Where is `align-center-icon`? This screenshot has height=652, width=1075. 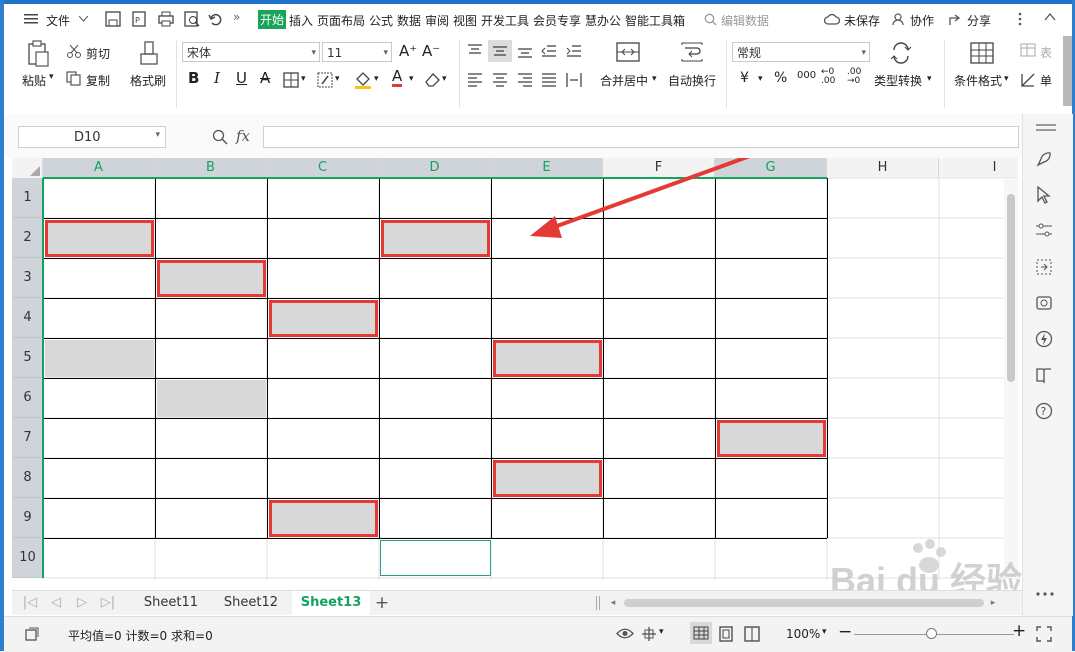 align-center-icon is located at coordinates (500, 80).